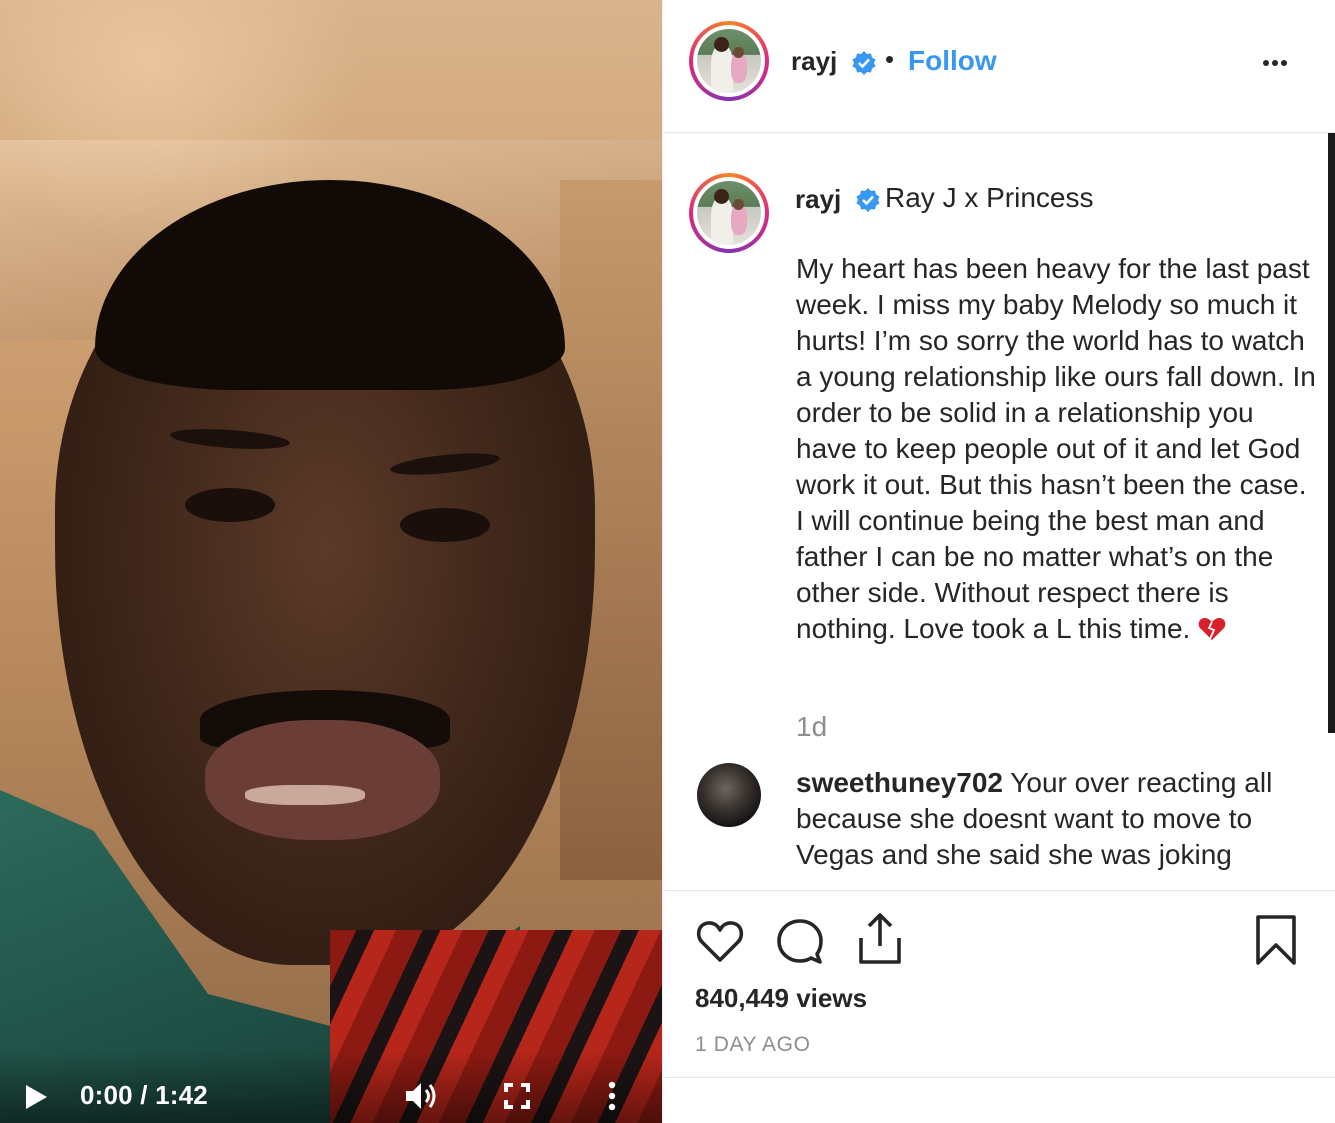 Image resolution: width=1335 pixels, height=1123 pixels. I want to click on video-frame-mouth, so click(322, 780).